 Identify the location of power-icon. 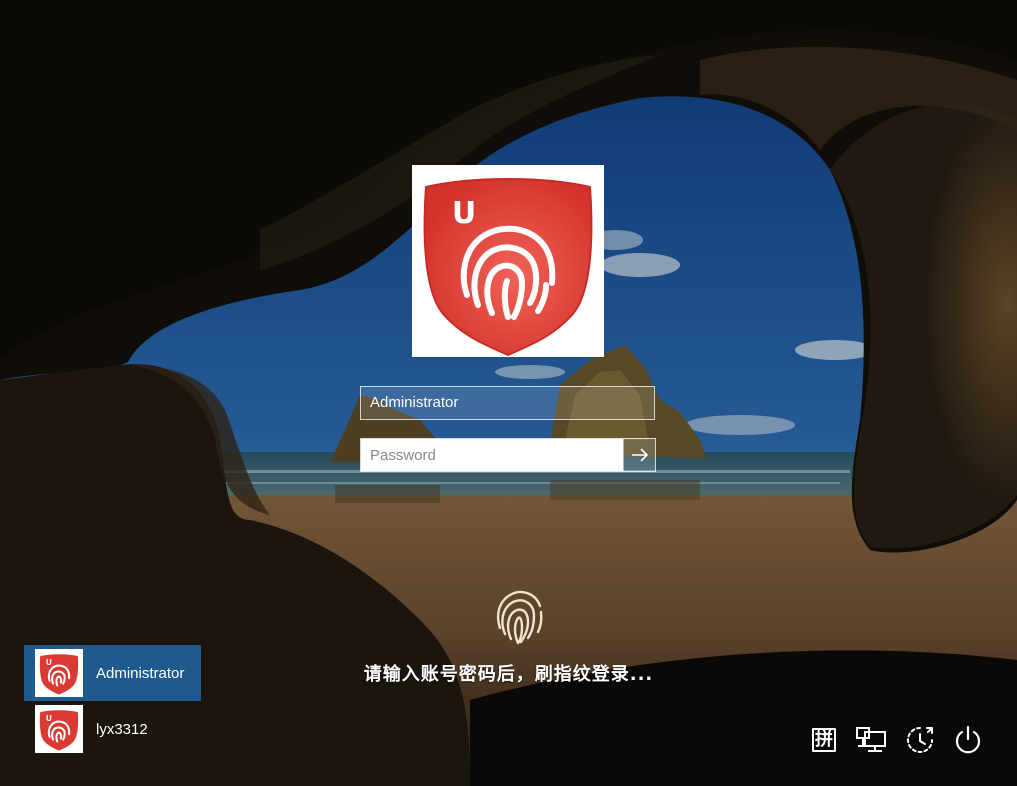
(968, 739).